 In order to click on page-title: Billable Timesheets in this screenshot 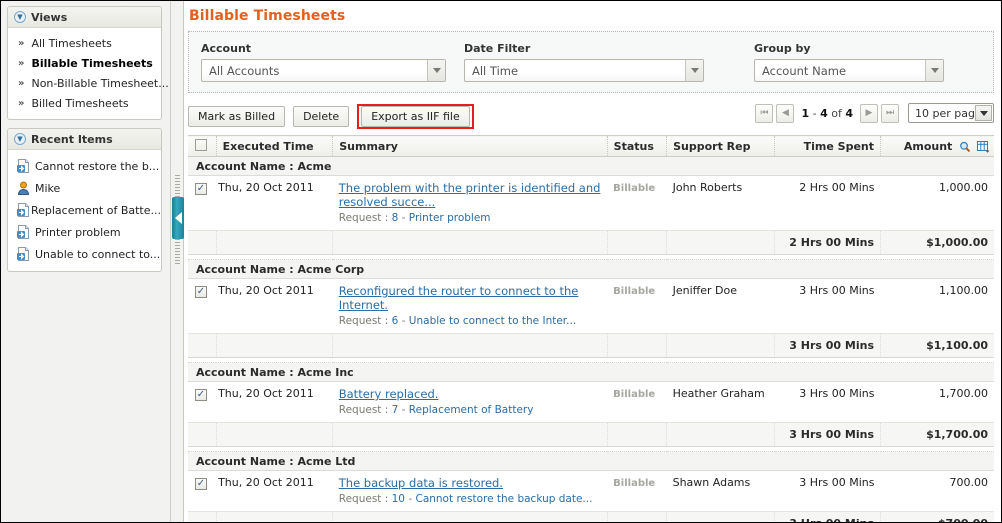, I will do `click(267, 16)`.